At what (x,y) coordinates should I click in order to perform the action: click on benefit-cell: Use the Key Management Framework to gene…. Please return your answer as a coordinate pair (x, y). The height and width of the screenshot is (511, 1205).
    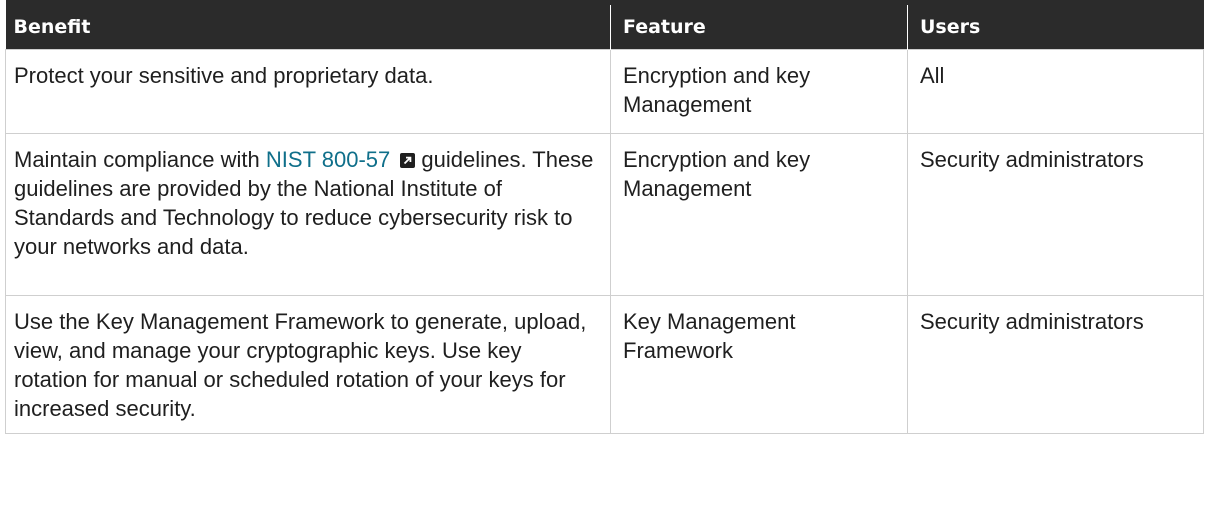
    Looking at the image, I should click on (308, 364).